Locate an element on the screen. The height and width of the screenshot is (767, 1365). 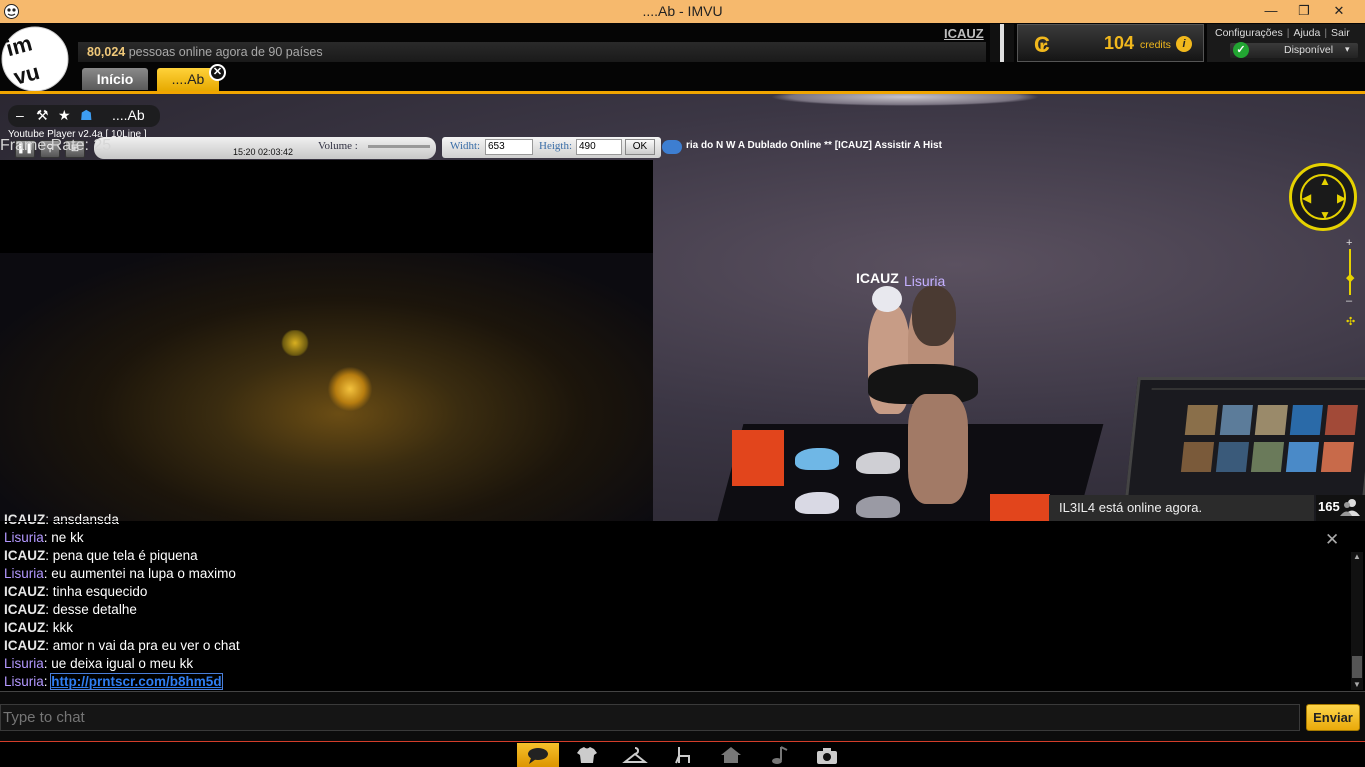
header-divider is located at coordinates (1002, 43).